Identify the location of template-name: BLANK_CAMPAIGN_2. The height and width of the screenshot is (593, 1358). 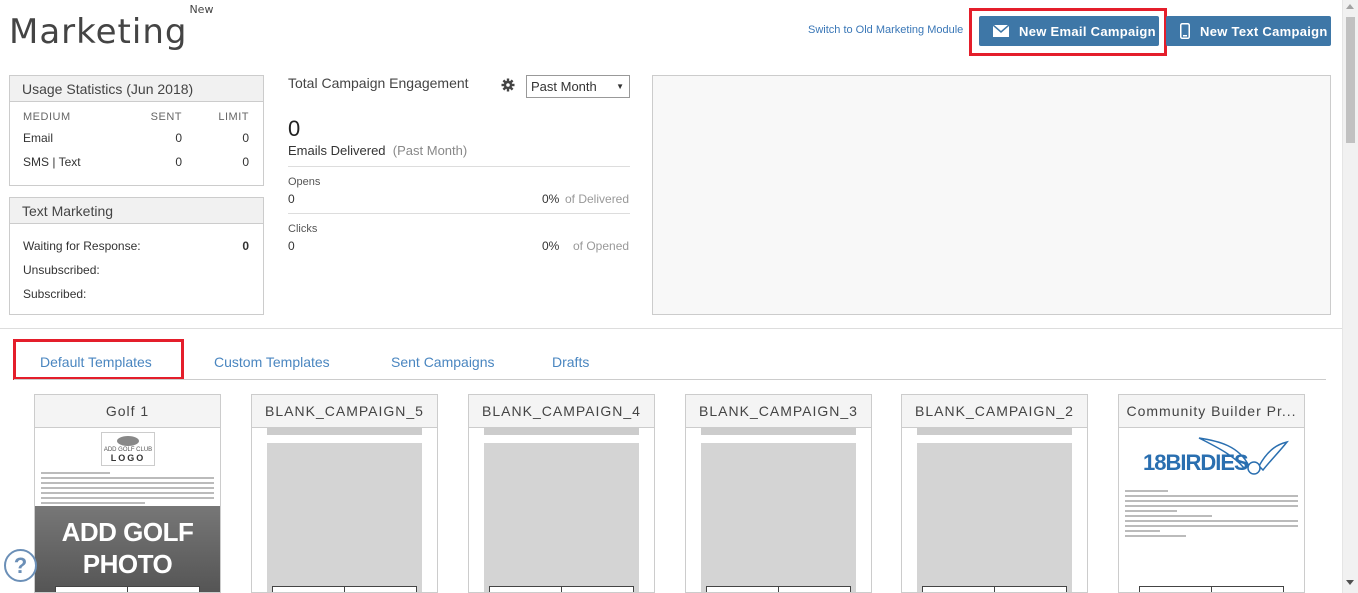
(994, 411).